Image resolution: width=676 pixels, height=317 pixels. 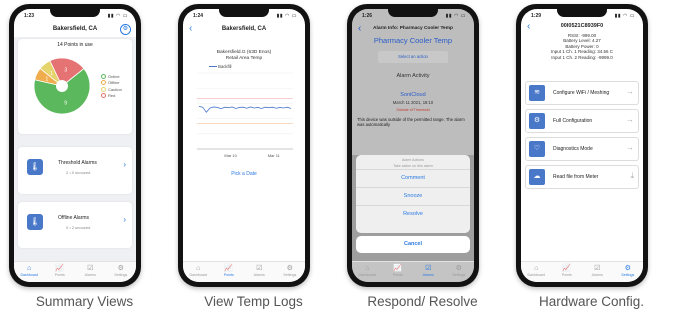 What do you see at coordinates (78, 172) in the screenshot?
I see `threshold-alarms-count: 2 • 0 snoozed` at bounding box center [78, 172].